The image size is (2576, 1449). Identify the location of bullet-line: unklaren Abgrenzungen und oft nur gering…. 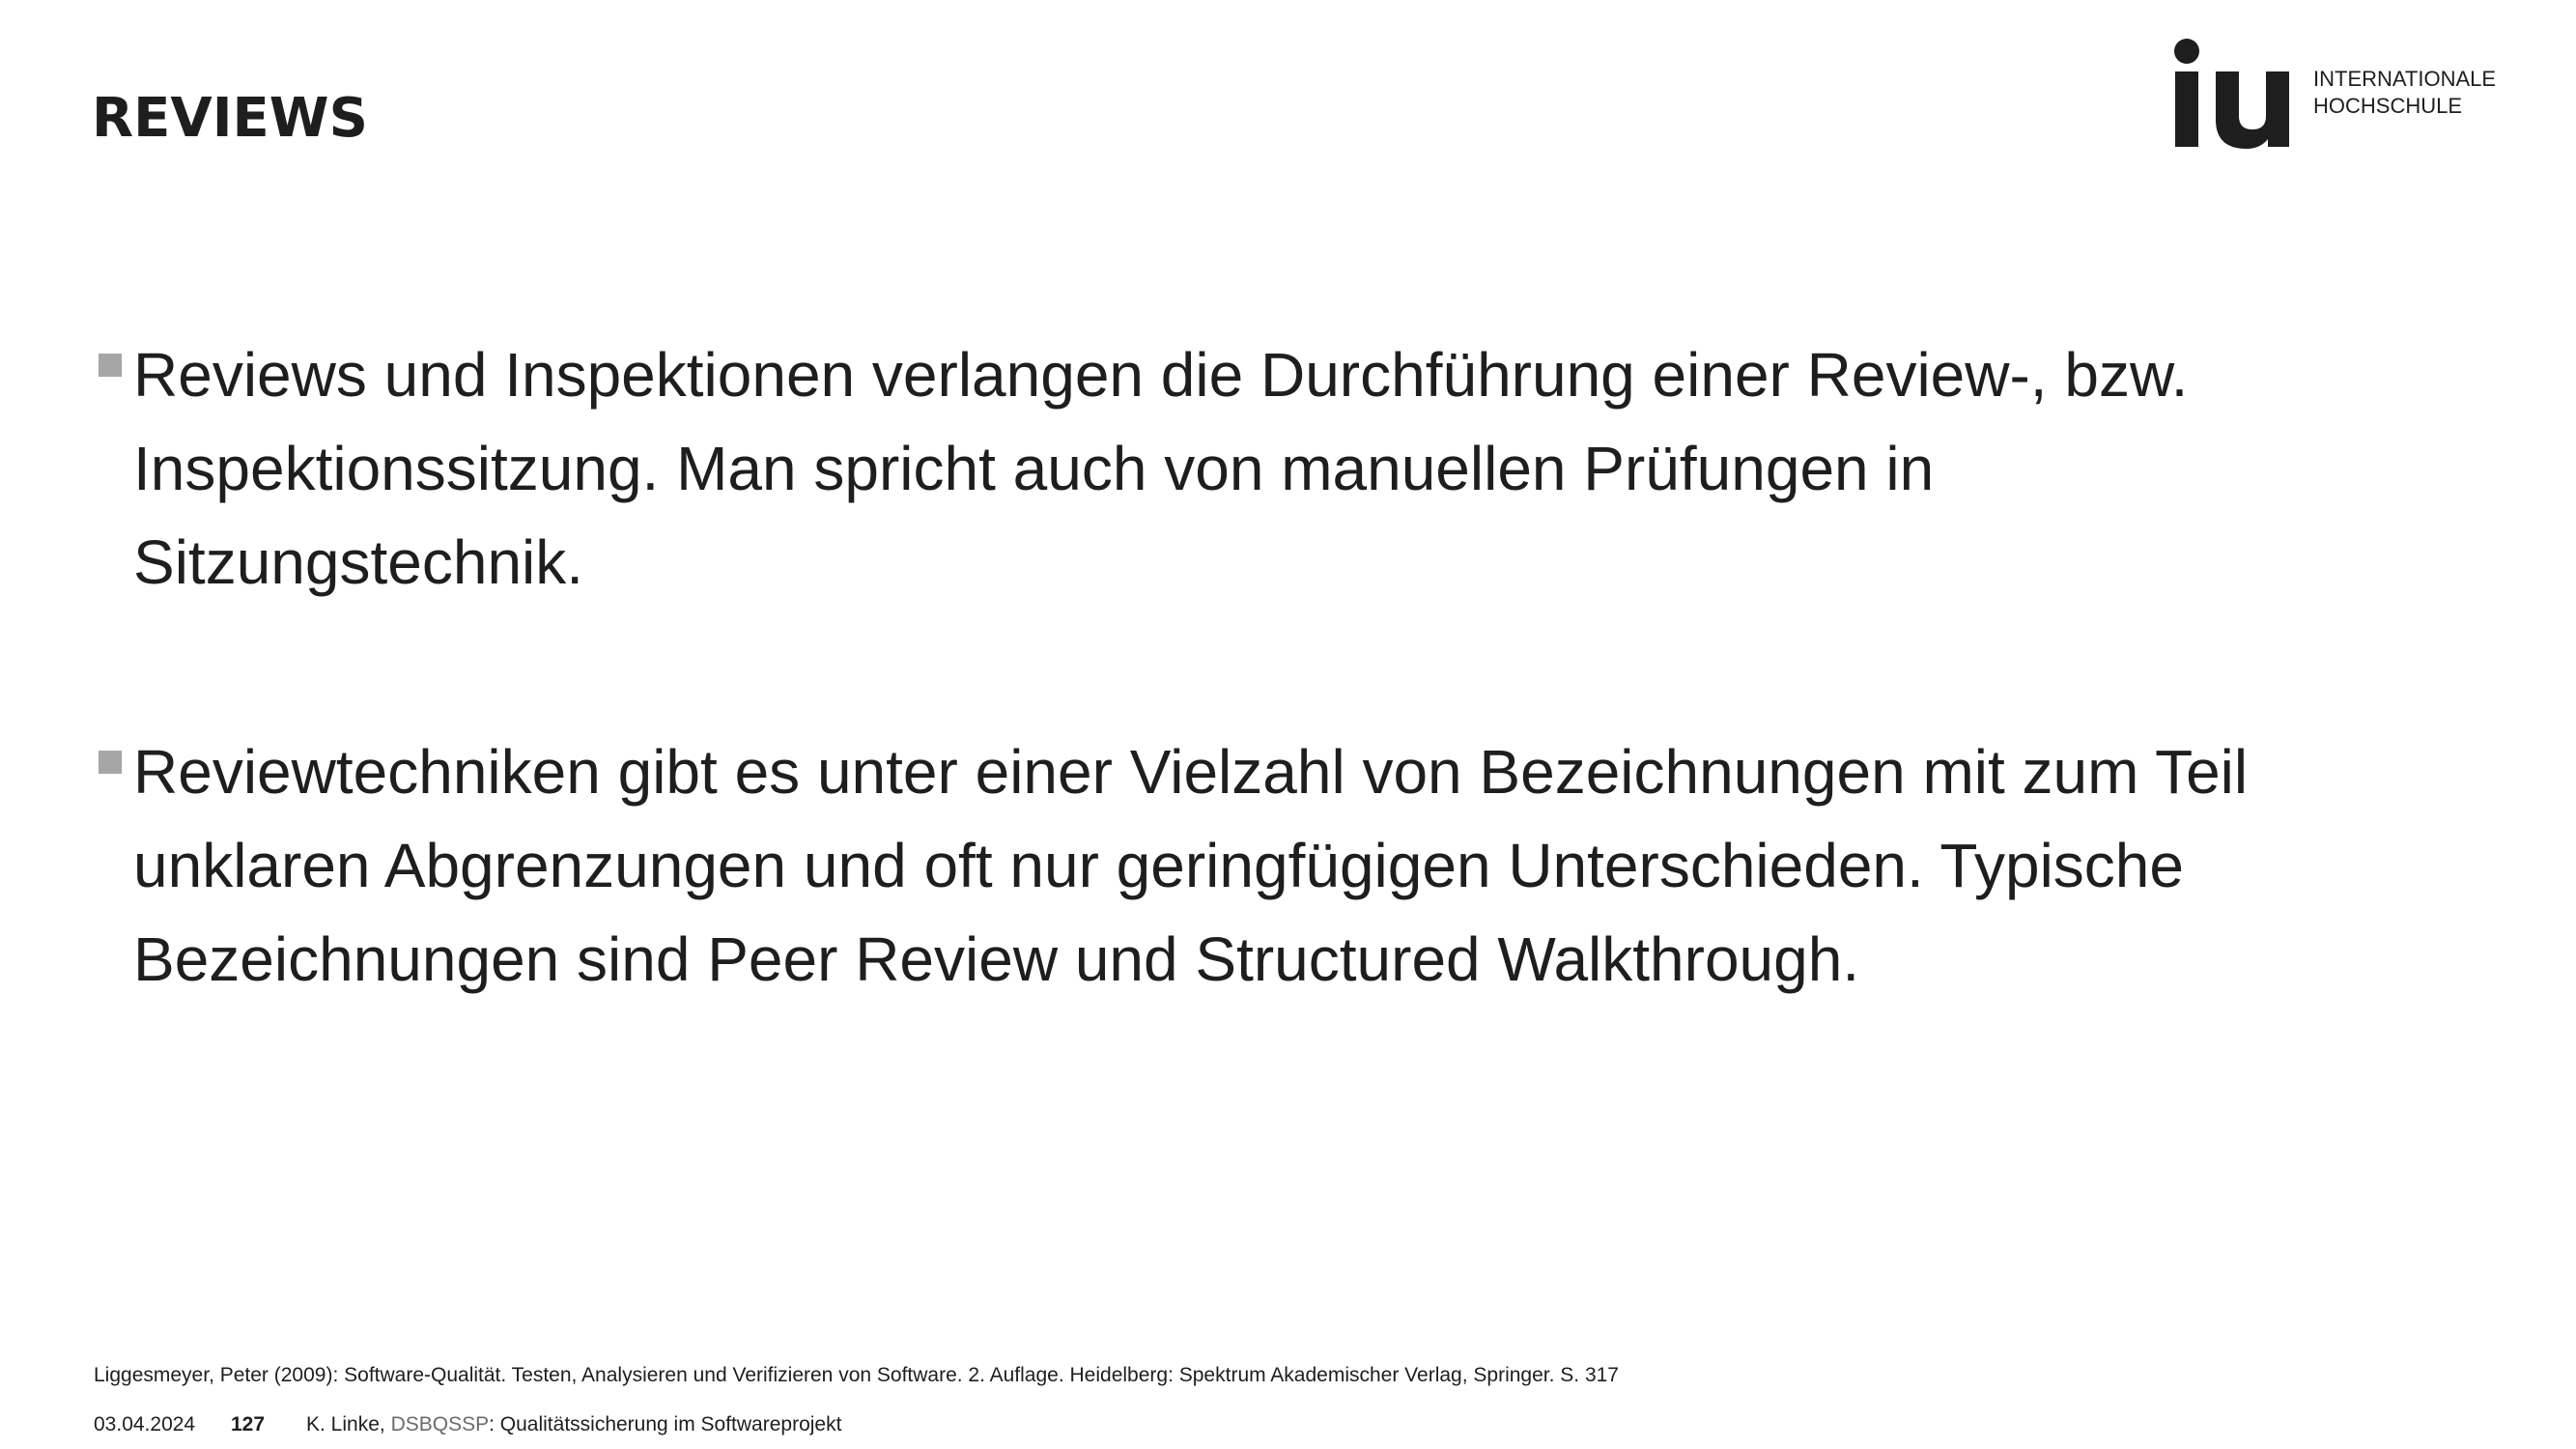
(1158, 865).